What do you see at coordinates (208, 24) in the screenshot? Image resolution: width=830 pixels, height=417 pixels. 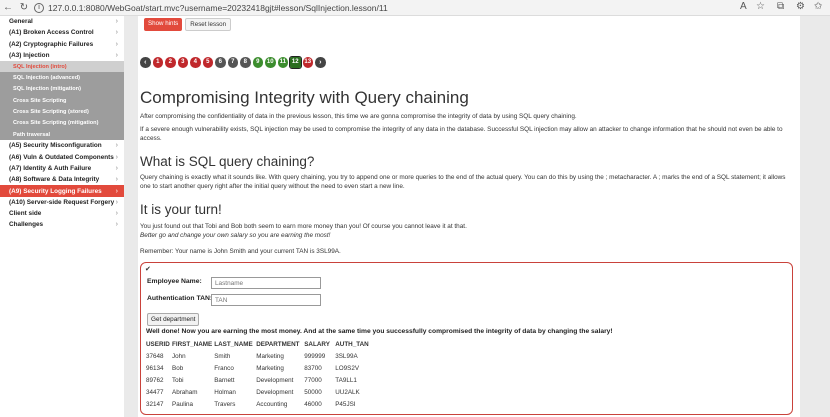 I see `reset-lesson-button: Reset lesson` at bounding box center [208, 24].